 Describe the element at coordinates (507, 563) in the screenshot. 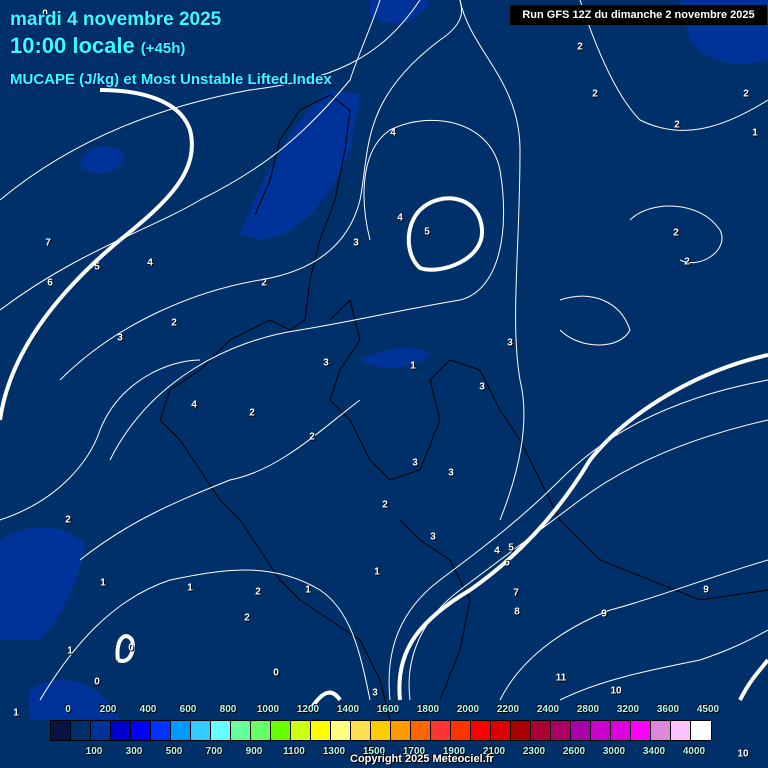

I see `contour-label: 6` at that location.